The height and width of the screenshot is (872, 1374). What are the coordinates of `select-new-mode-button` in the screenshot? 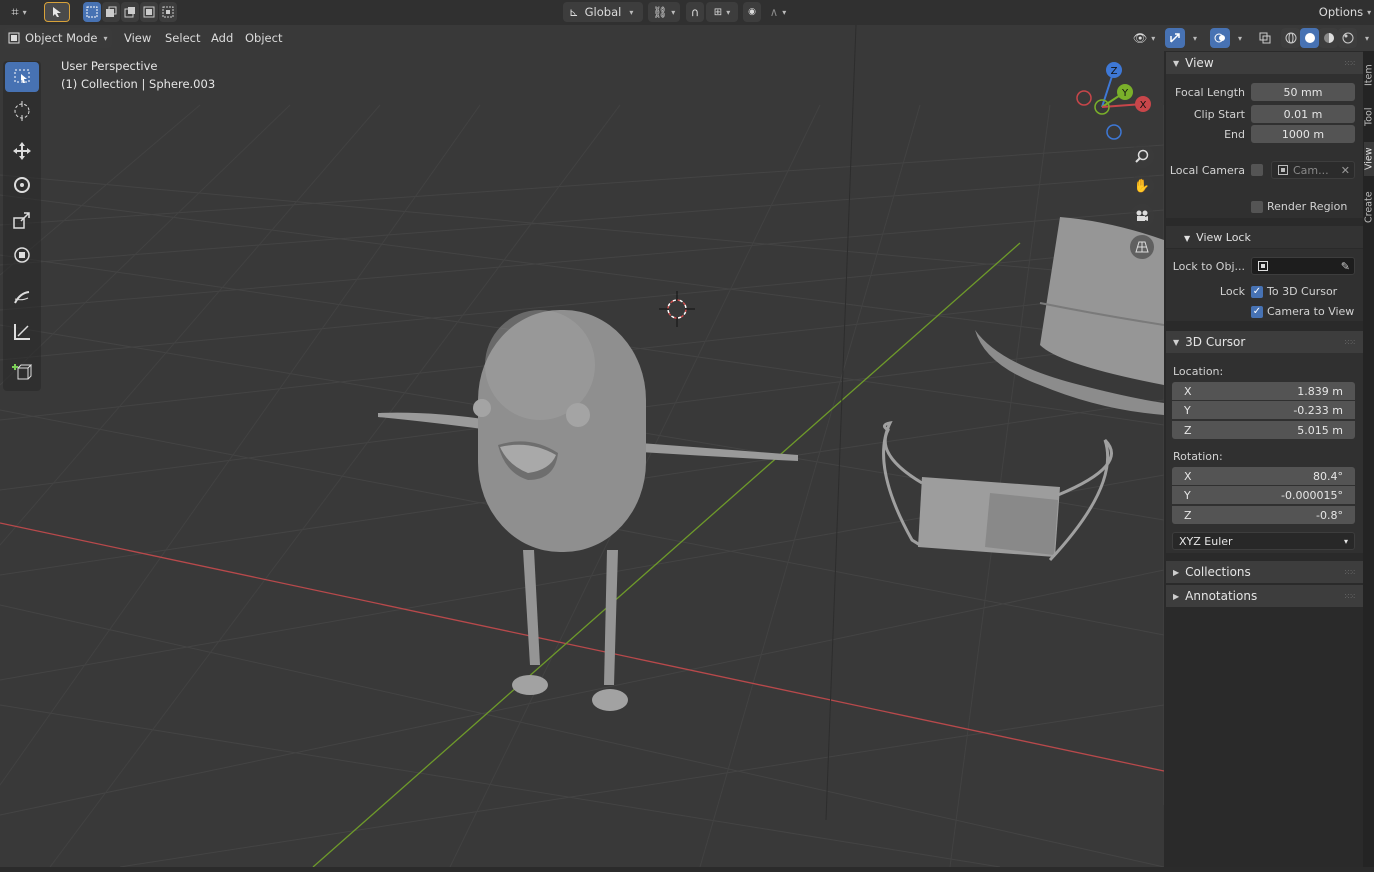 It's located at (92, 12).